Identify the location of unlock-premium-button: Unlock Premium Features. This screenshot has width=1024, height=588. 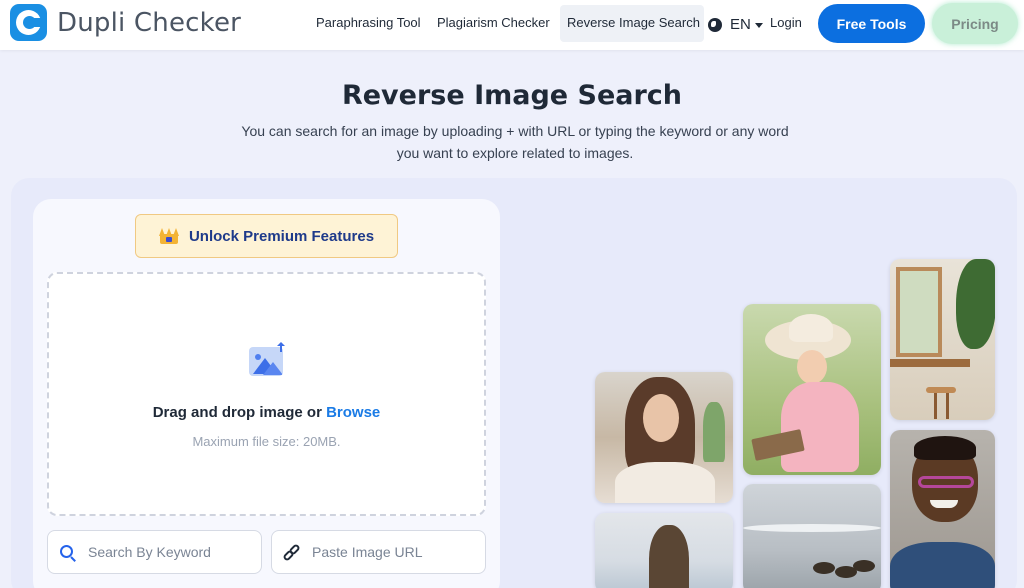
(266, 236).